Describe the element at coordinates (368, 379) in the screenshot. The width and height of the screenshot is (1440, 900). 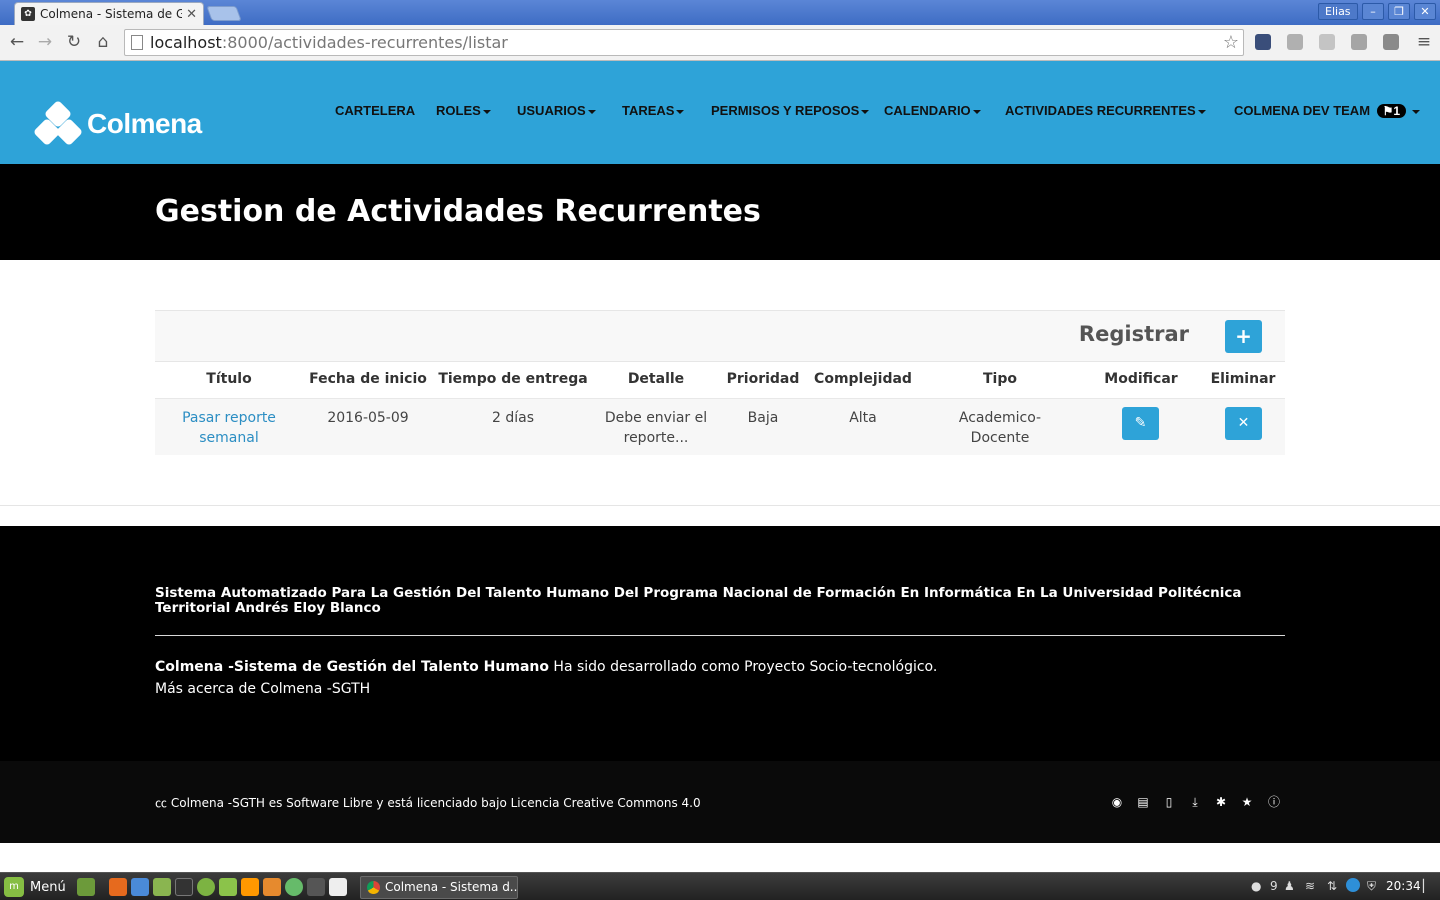
I see `column-header-fecha: Fecha de inicio` at that location.